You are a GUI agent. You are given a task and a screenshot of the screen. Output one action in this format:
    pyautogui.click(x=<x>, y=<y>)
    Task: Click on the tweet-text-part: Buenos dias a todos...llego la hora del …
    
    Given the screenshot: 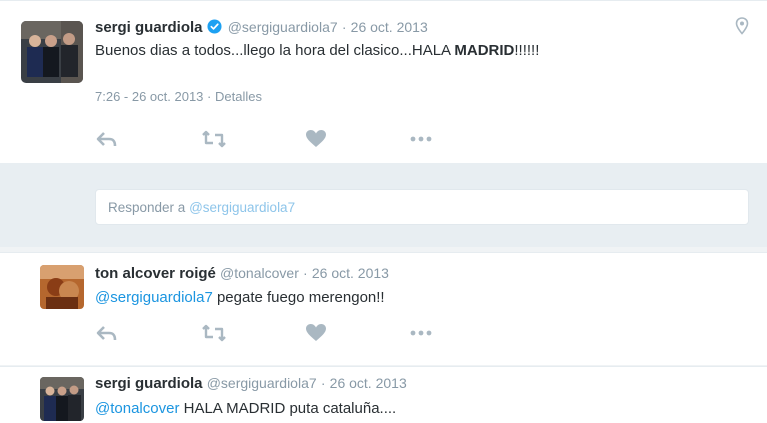 What is the action you would take?
    pyautogui.click(x=275, y=50)
    